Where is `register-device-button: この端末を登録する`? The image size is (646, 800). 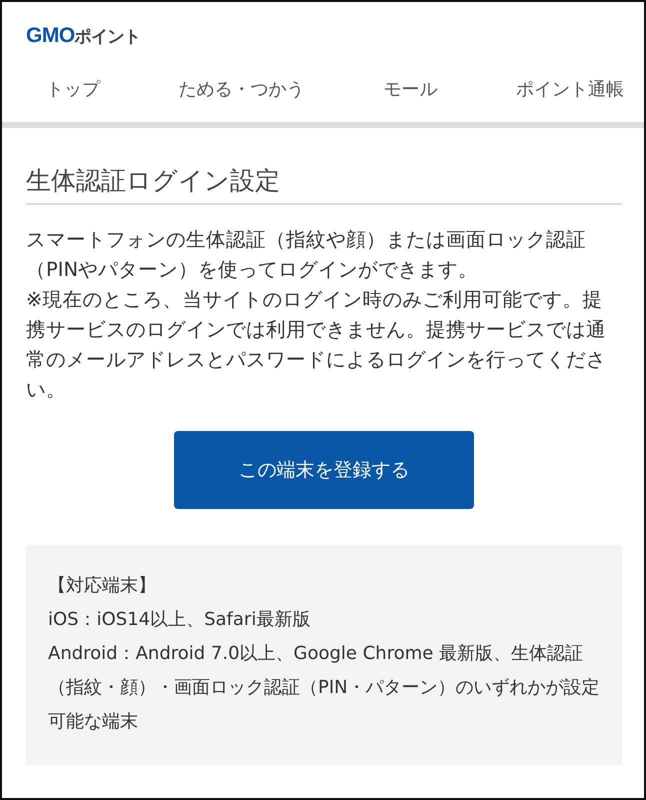
register-device-button: この端末を登録する is located at coordinates (324, 470).